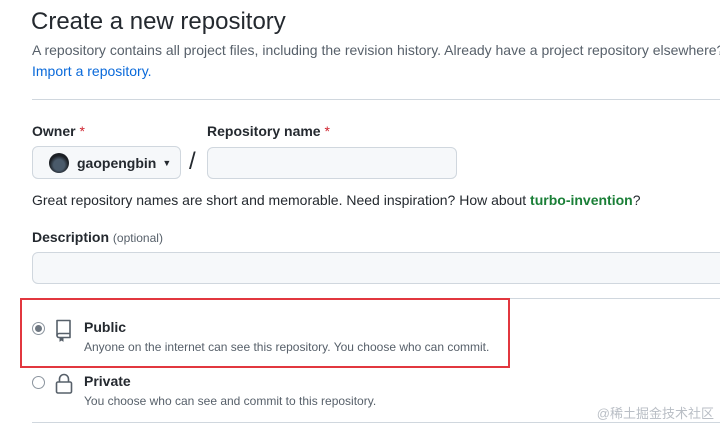 Image resolution: width=720 pixels, height=425 pixels. I want to click on visibility-divider, so click(376, 422).